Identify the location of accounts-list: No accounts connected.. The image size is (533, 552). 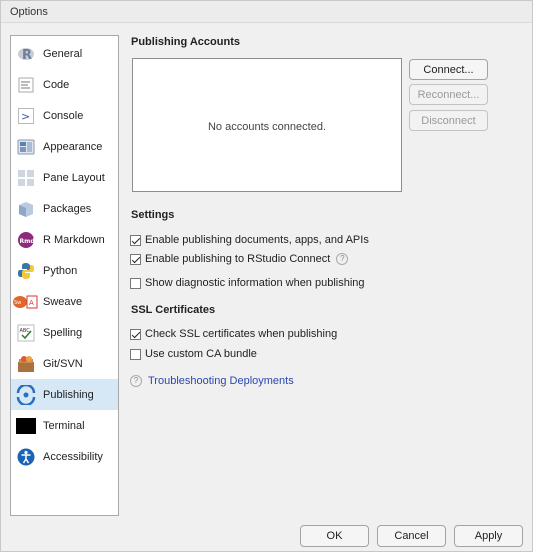
(267, 125).